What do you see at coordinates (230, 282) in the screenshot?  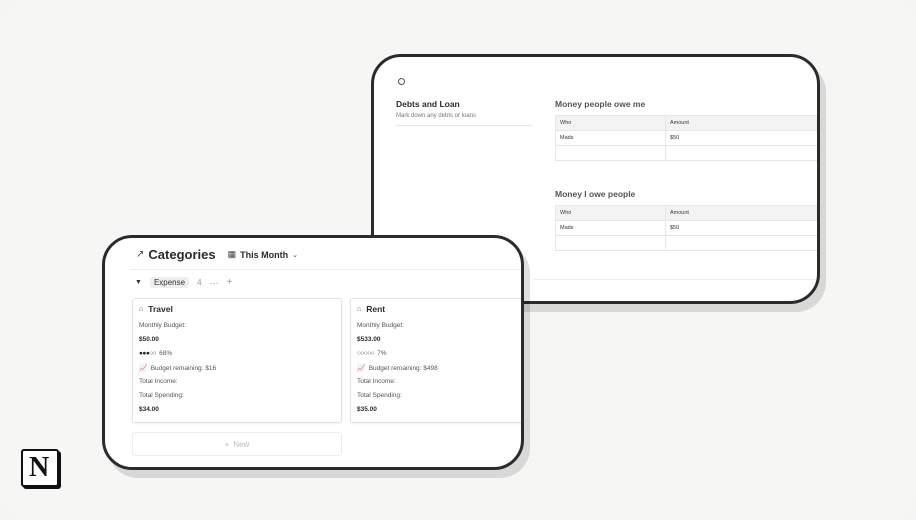 I see `add-icon: +` at bounding box center [230, 282].